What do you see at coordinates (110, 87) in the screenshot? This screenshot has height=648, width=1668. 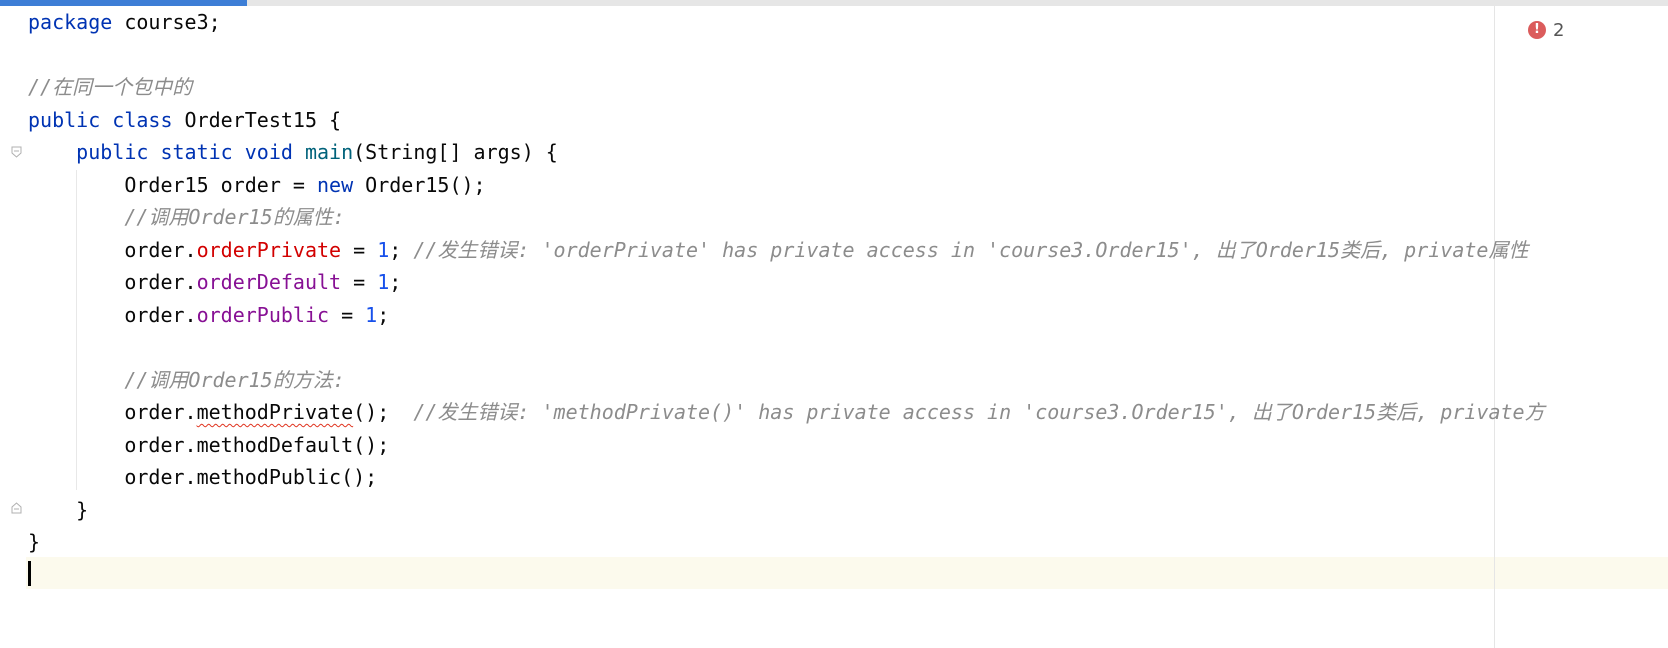 I see `code-line-3: //在同一个包中的` at bounding box center [110, 87].